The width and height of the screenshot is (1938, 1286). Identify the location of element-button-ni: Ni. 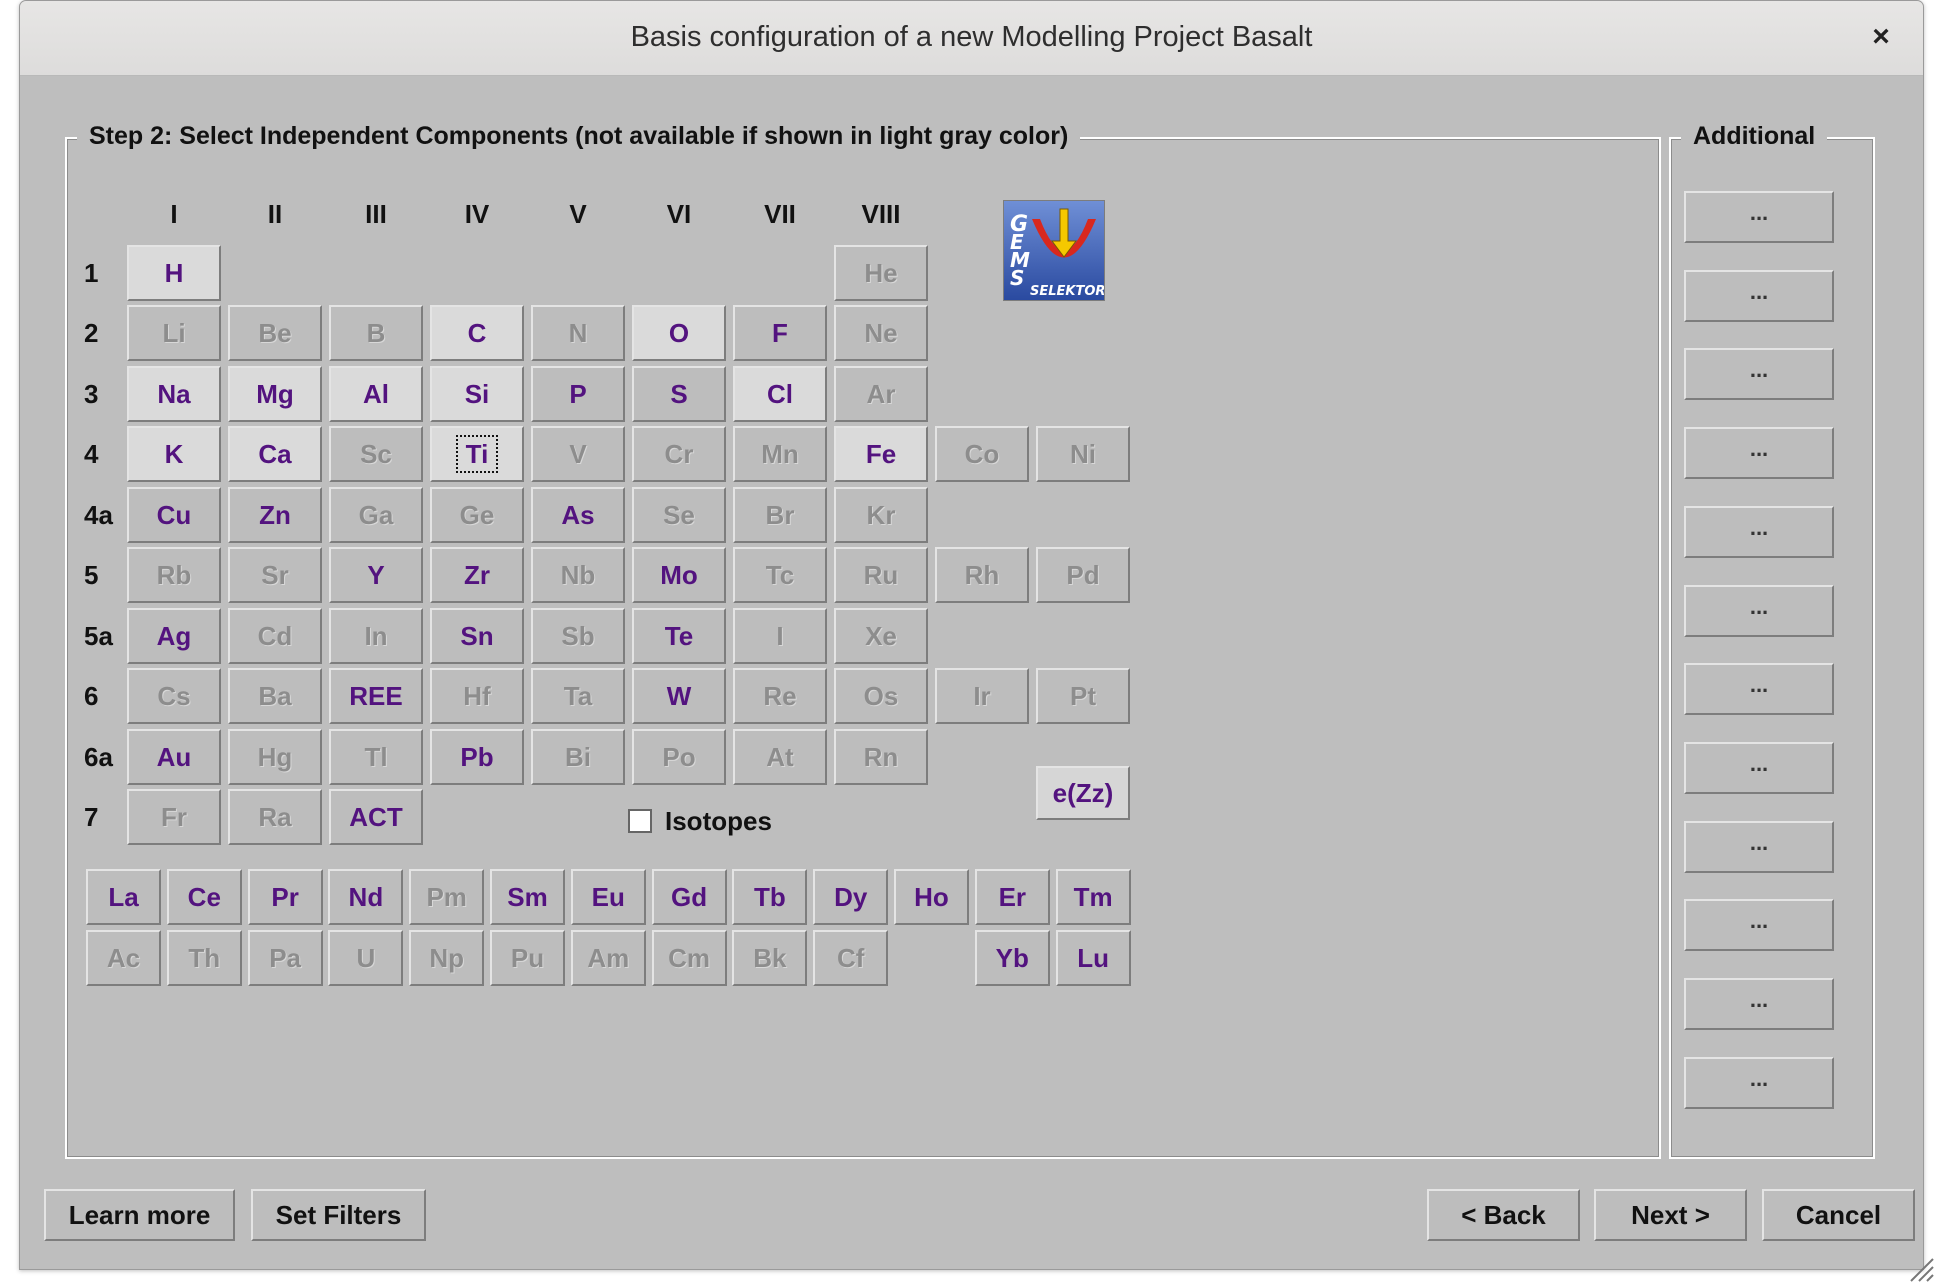
(1083, 454).